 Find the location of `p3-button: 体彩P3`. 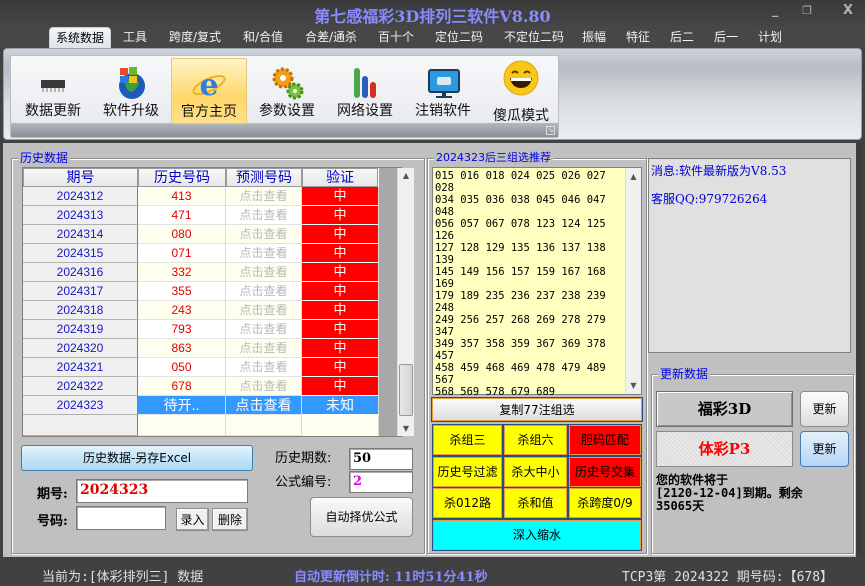

p3-button: 体彩P3 is located at coordinates (724, 449).